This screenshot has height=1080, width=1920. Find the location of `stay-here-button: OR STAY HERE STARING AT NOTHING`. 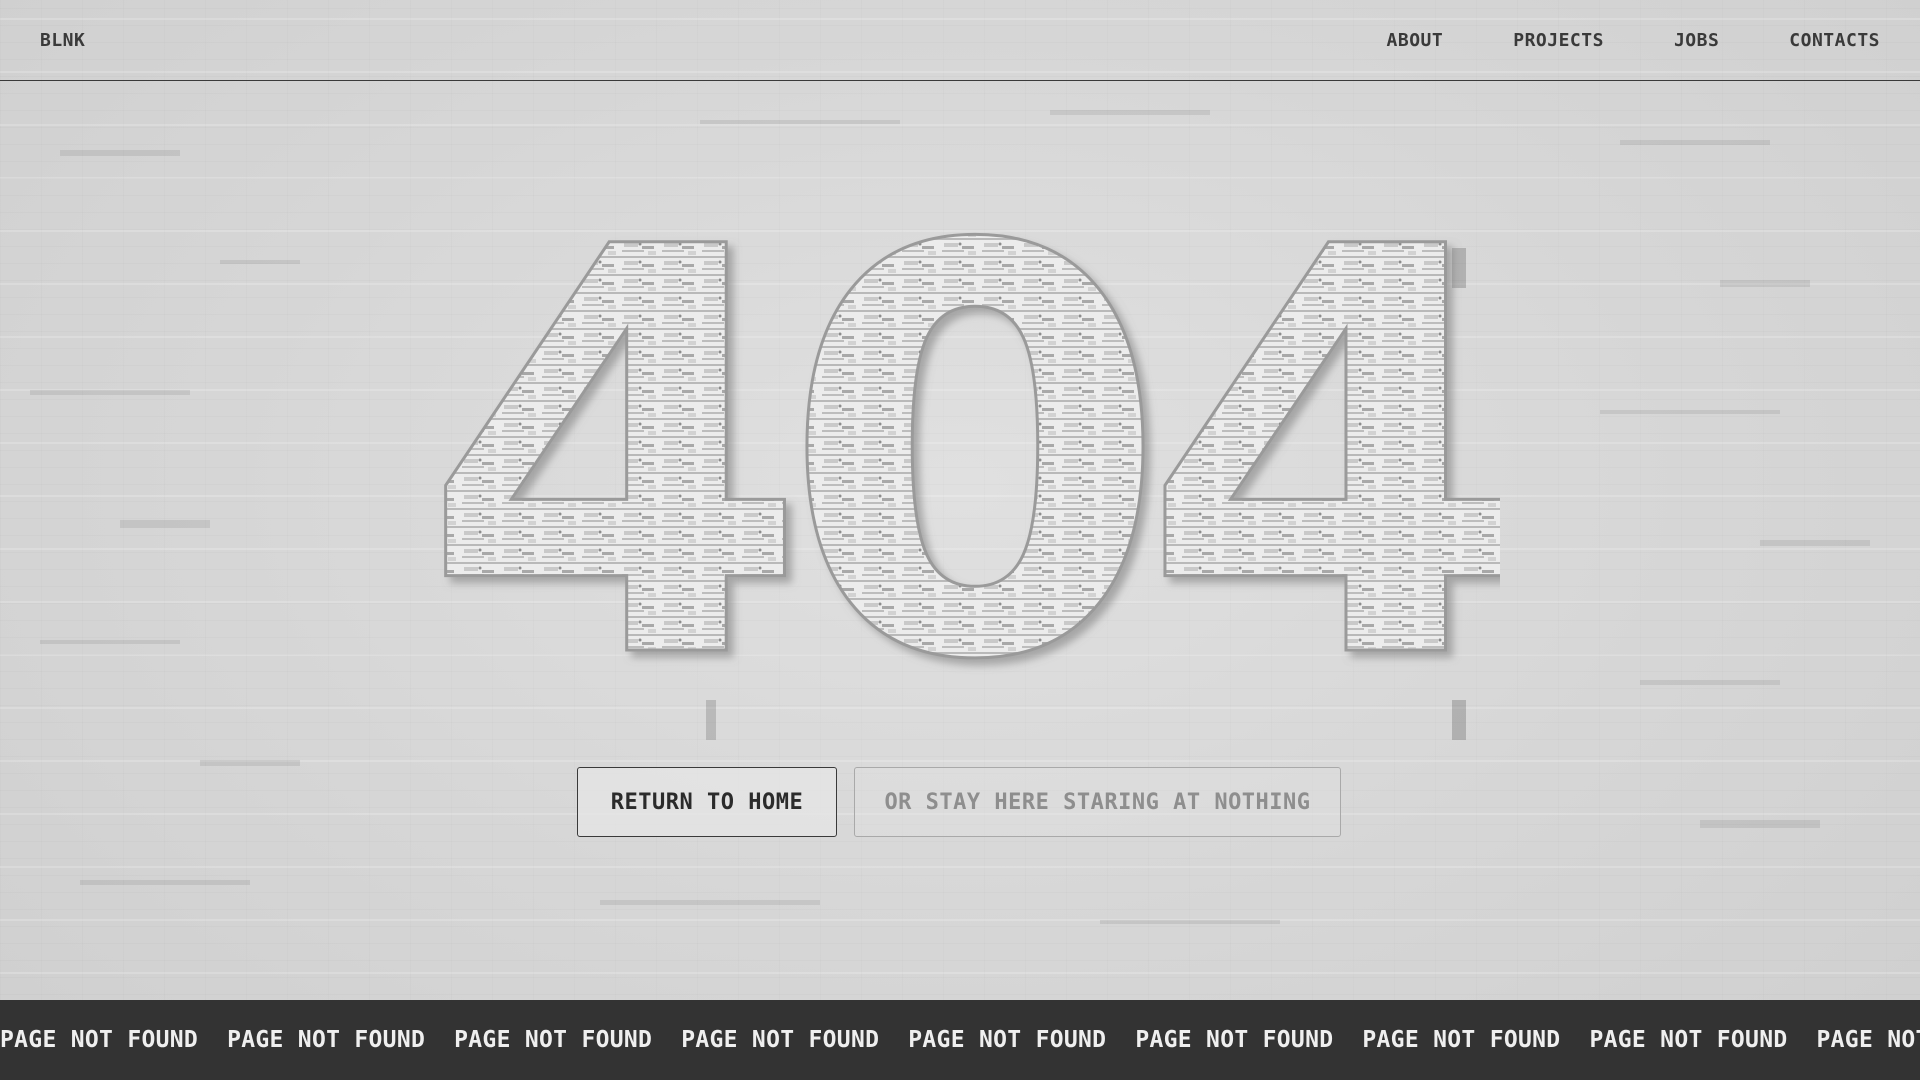

stay-here-button: OR STAY HERE STARING AT NOTHING is located at coordinates (1097, 802).